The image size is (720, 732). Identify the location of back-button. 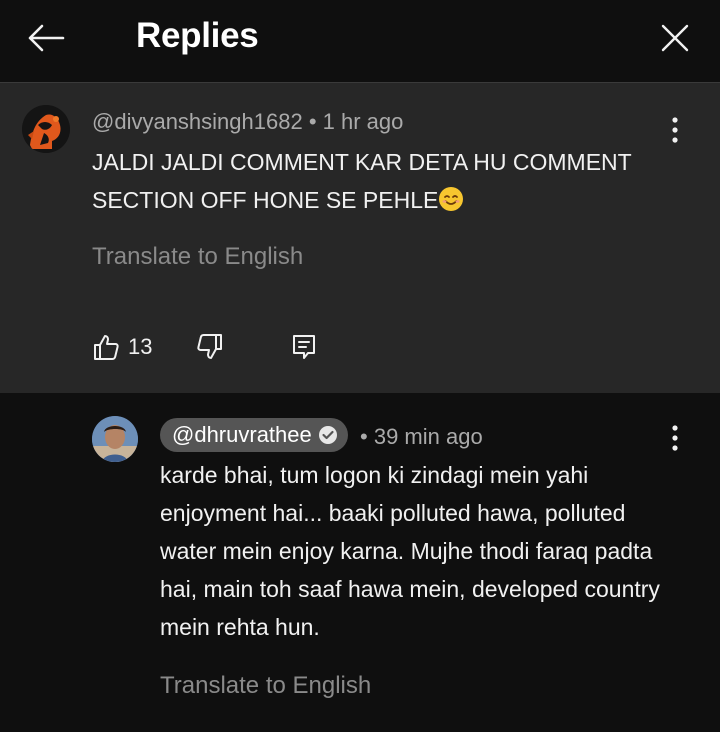
(46, 38).